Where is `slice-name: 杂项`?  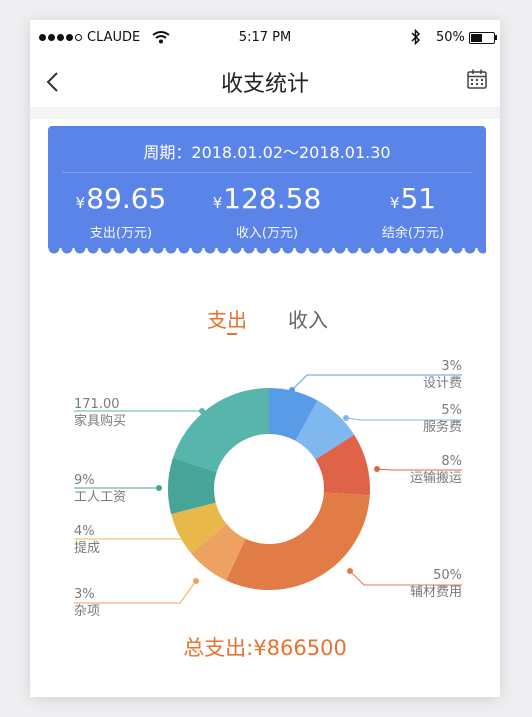
slice-name: 杂项 is located at coordinates (87, 611).